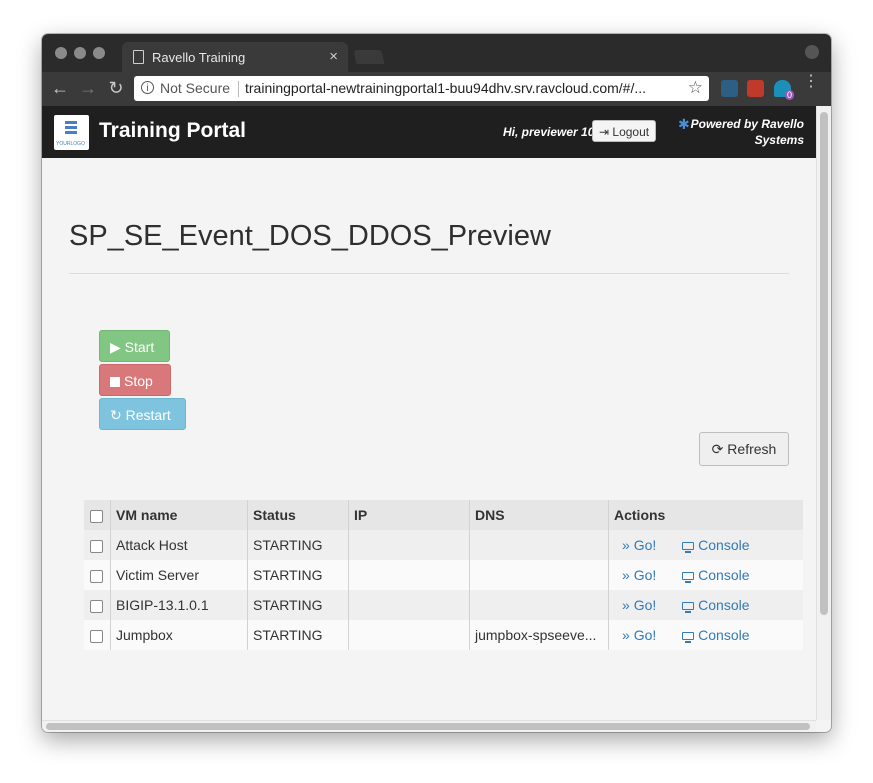  I want to click on close-window-button, so click(61, 53).